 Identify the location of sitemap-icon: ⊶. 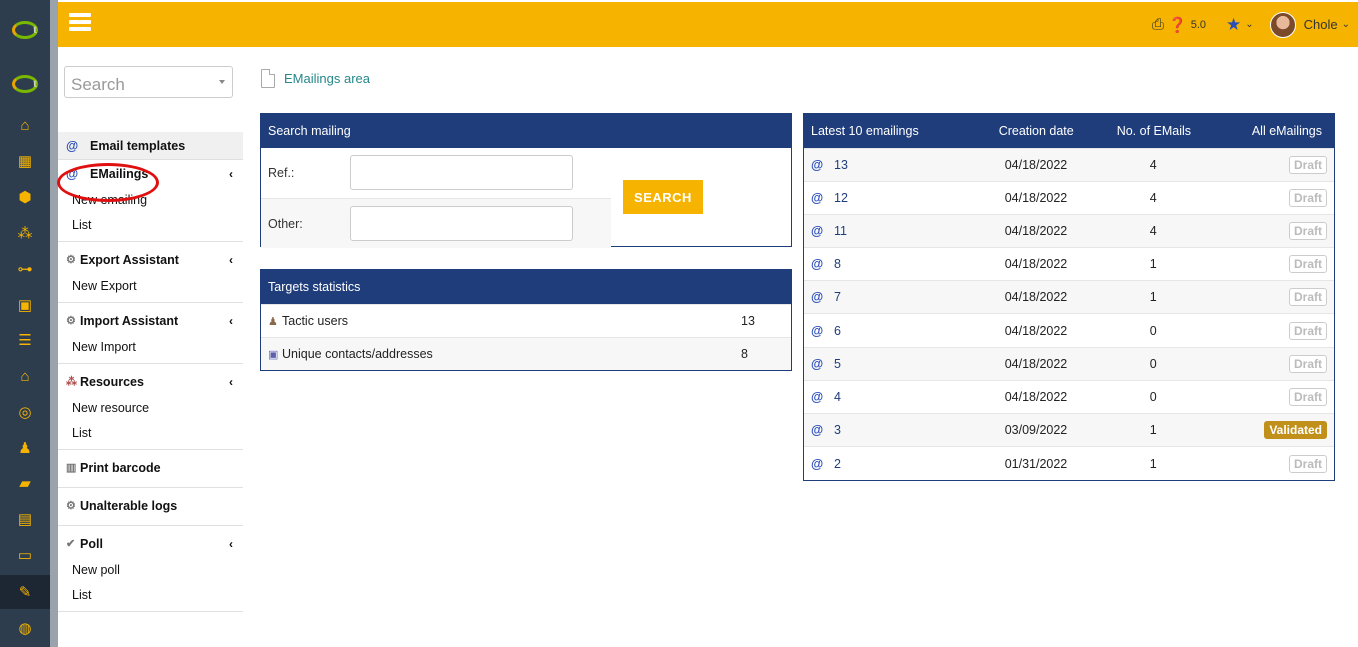
(25, 269).